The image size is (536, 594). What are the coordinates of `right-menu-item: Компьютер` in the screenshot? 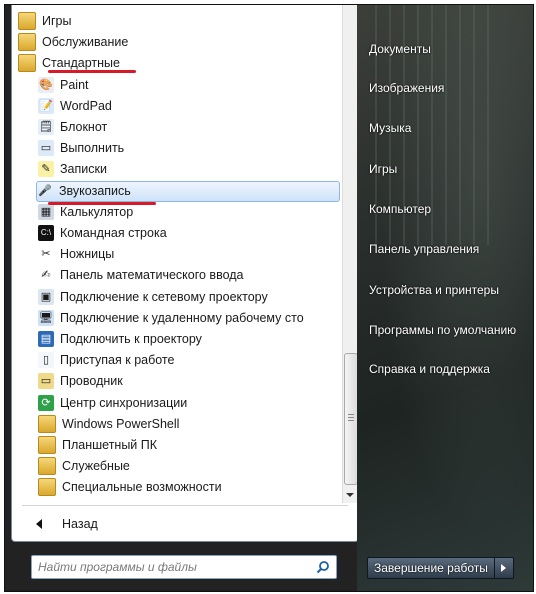 It's located at (400, 209).